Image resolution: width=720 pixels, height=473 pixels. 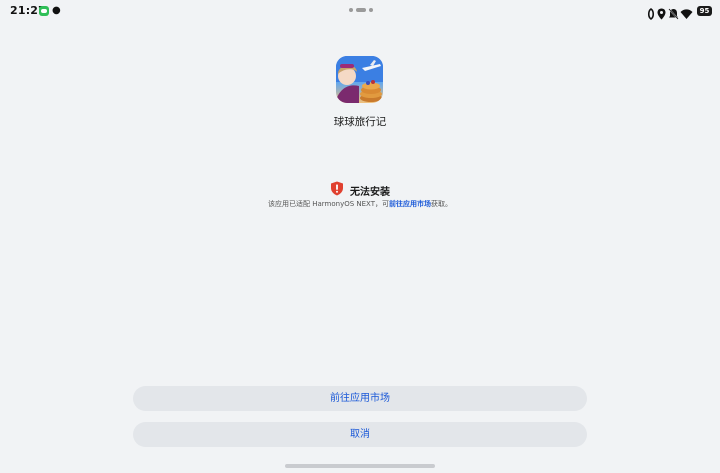 What do you see at coordinates (359, 79) in the screenshot?
I see `app-icon` at bounding box center [359, 79].